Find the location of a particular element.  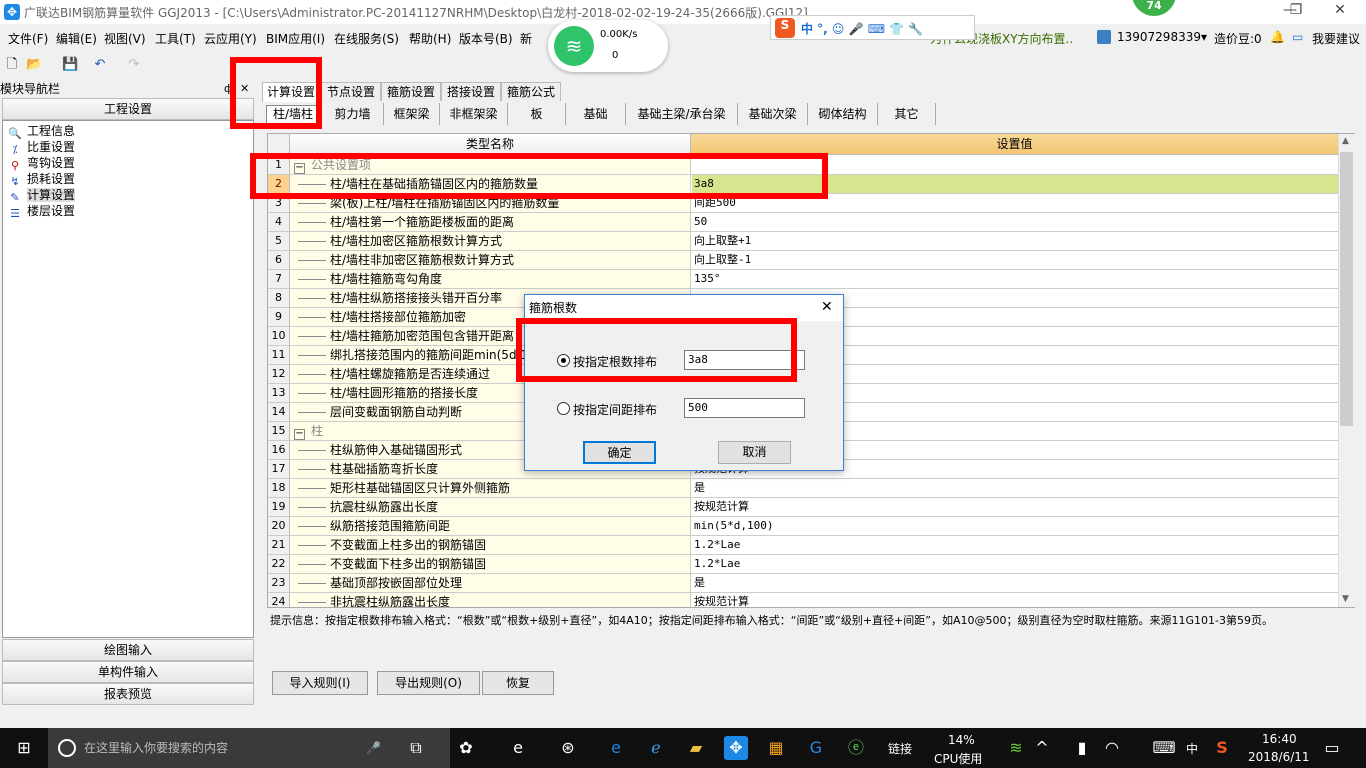

radio-by-count-label: 按指定根数排布 is located at coordinates (615, 361).